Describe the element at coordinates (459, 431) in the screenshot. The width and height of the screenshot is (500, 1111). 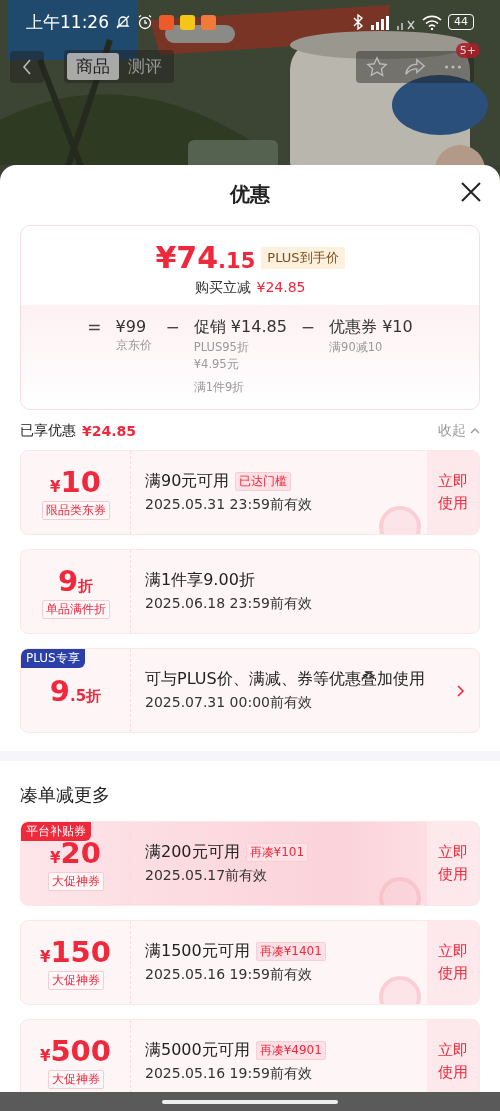
I see `collapse-button: 收起` at that location.